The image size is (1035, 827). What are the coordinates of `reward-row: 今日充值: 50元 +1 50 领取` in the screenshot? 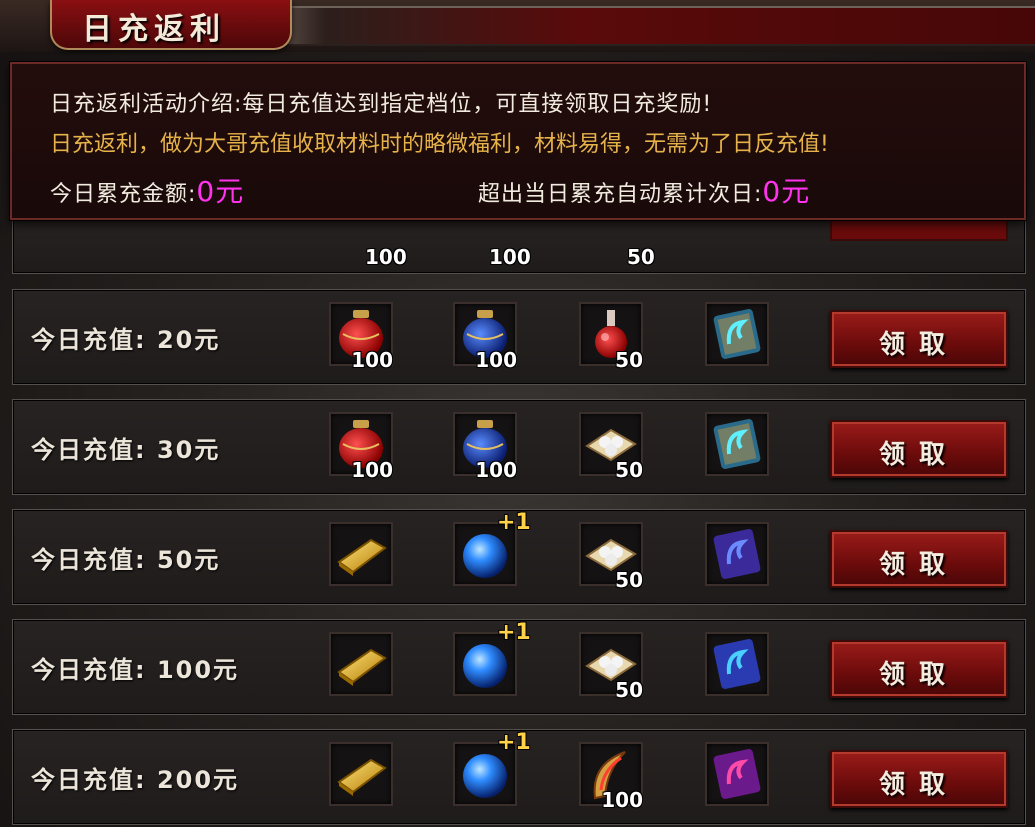 It's located at (519, 557).